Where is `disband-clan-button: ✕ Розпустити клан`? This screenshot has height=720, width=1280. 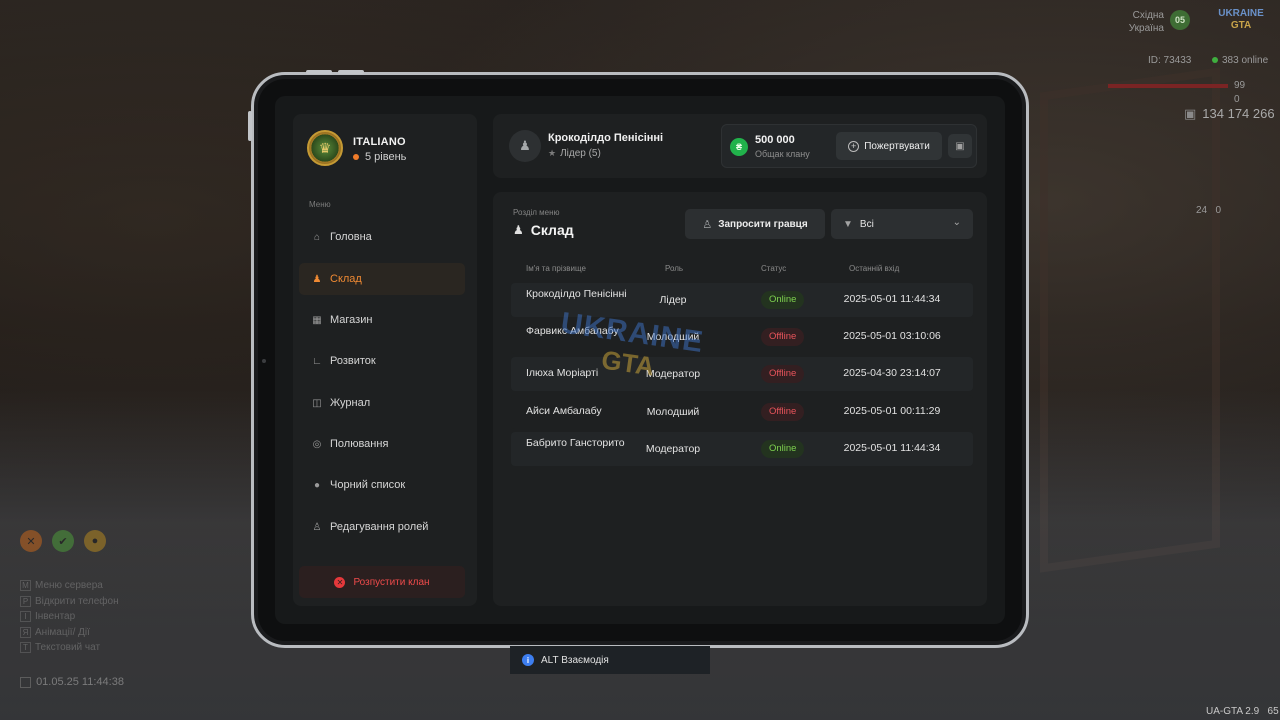
disband-clan-button: ✕ Розпустити клан is located at coordinates (382, 582).